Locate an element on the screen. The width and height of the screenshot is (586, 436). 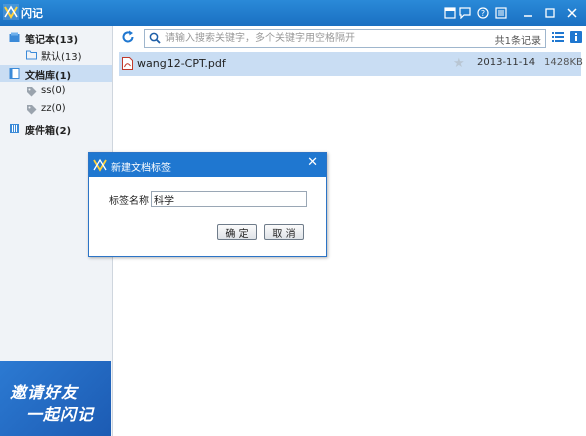
window-icon is located at coordinates (450, 13).